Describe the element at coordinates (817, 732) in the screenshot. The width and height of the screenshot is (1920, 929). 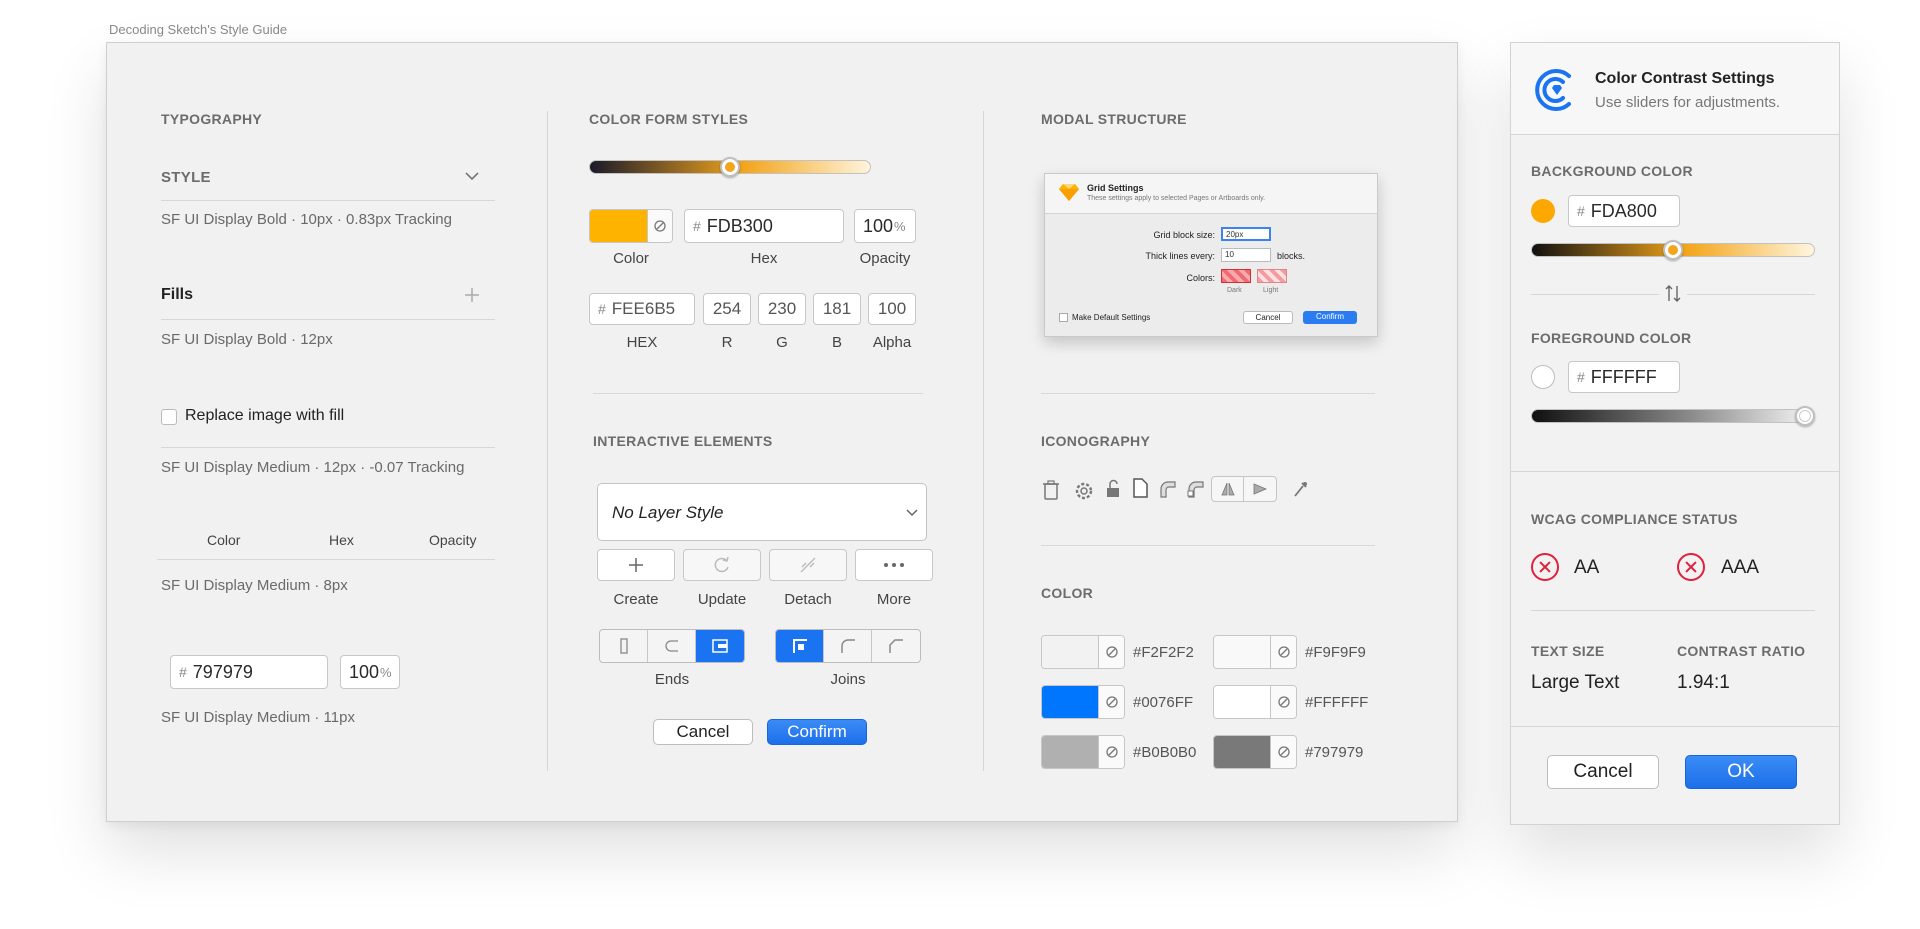
I see `confirm-button: Confirm` at that location.